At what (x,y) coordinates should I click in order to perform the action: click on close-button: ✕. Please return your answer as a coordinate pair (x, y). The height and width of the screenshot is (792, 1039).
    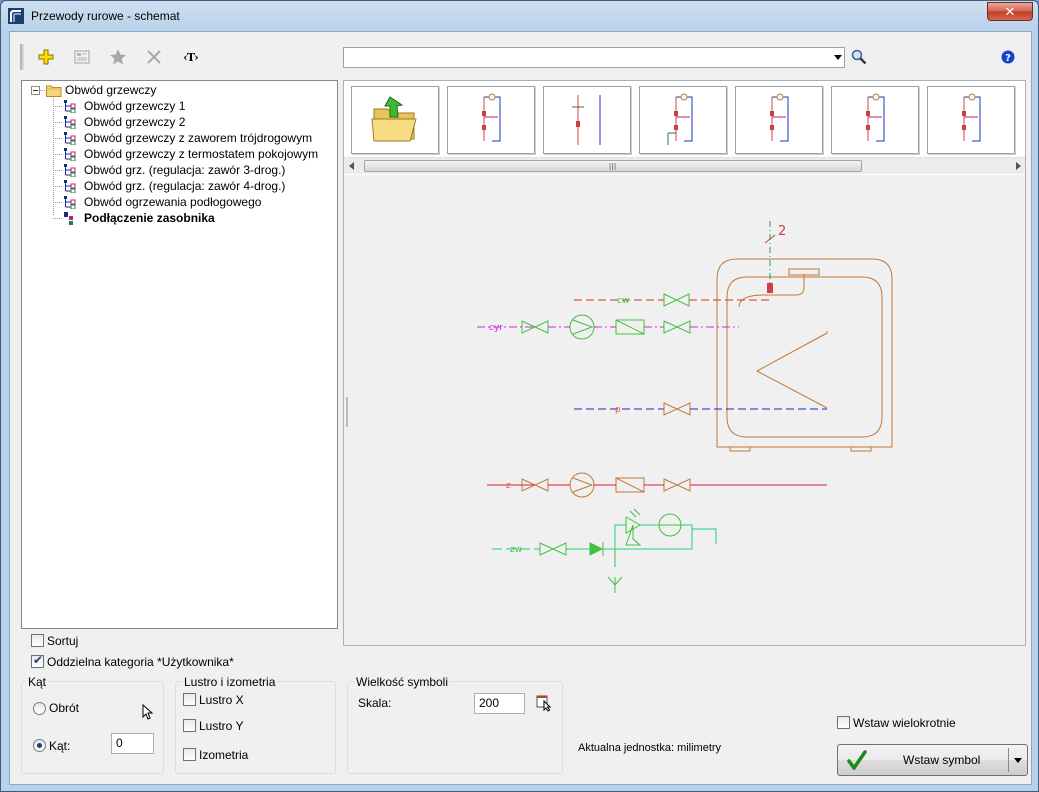
    Looking at the image, I should click on (1010, 11).